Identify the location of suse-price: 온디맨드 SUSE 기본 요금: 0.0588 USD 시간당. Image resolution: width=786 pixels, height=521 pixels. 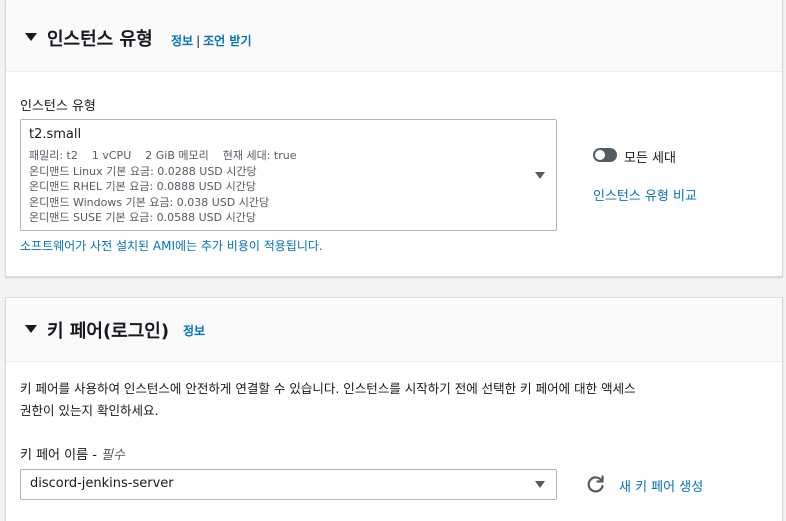
(142, 217).